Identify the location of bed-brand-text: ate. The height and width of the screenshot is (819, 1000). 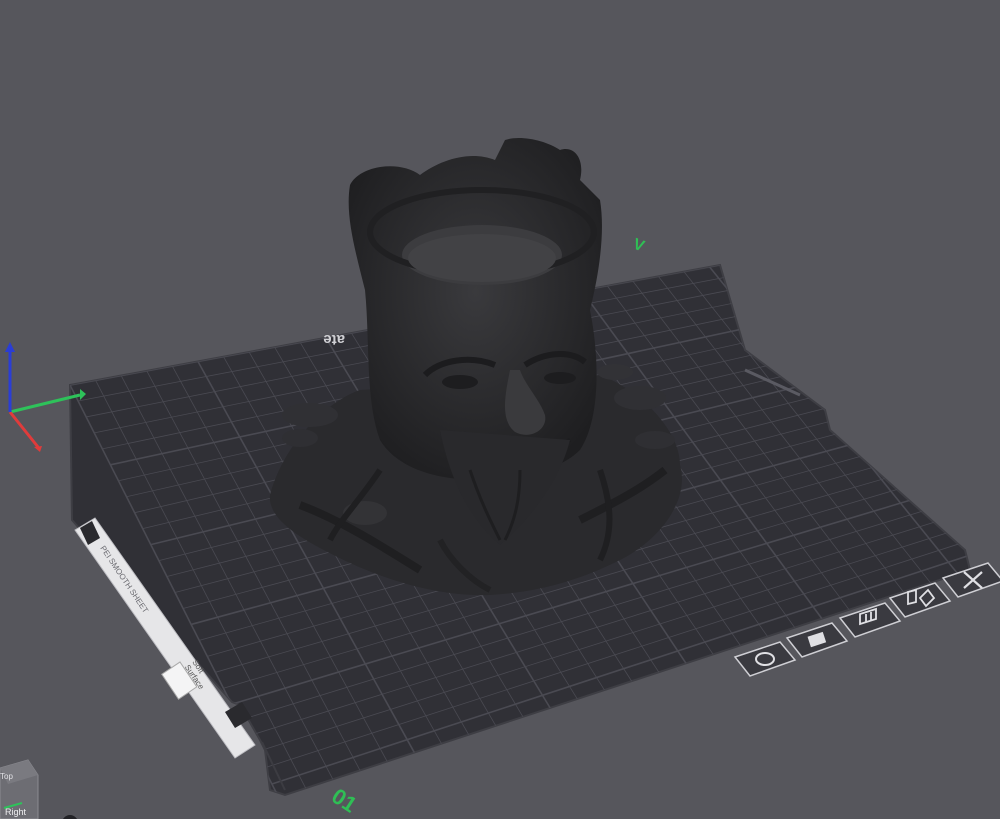
(334, 339).